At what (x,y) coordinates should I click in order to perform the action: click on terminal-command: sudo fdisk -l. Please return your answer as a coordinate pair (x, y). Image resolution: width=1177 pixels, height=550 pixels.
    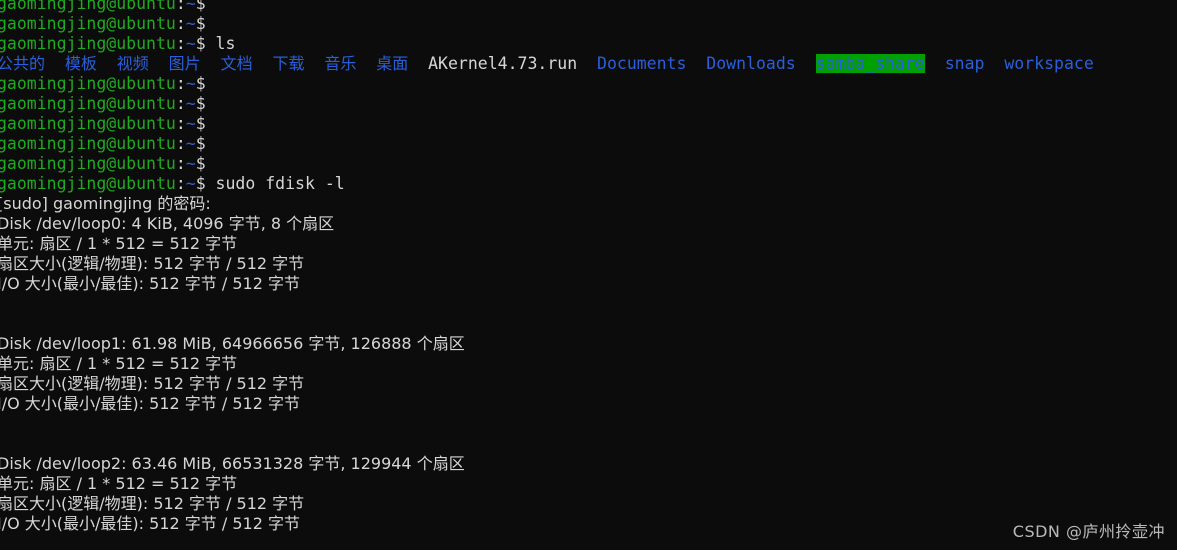
    Looking at the image, I should click on (275, 183).